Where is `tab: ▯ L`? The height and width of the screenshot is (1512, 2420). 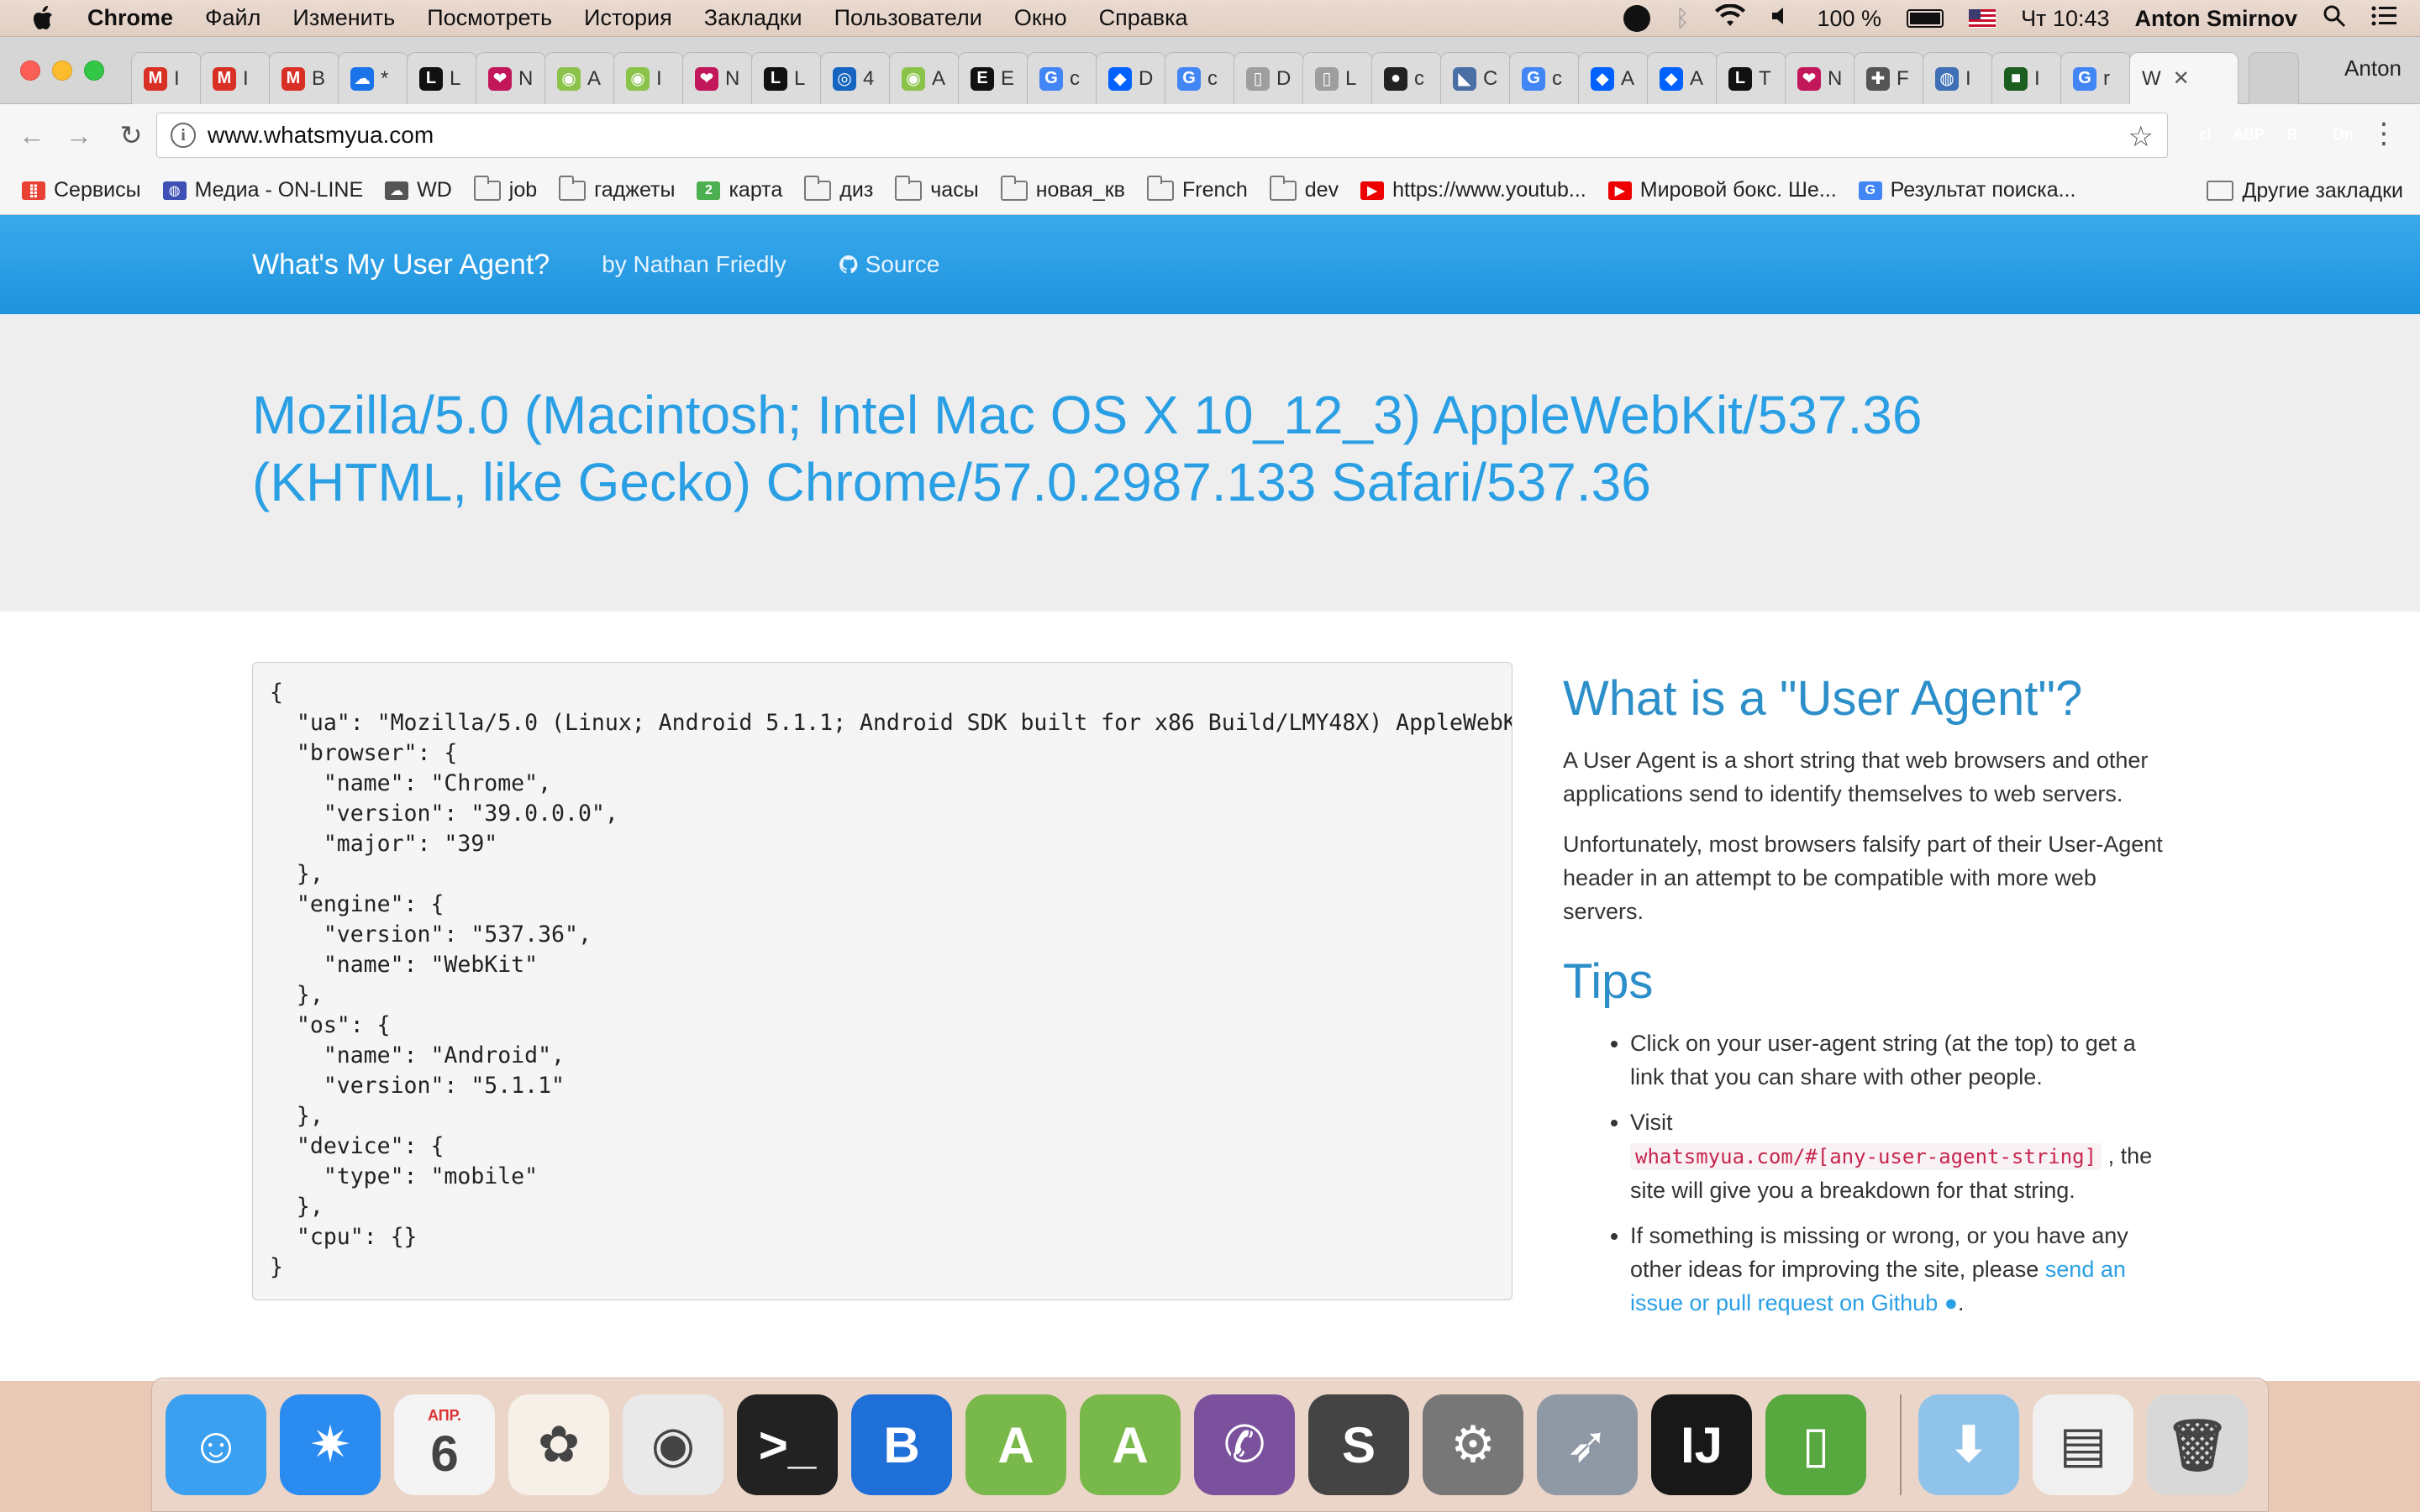
tab: ▯ L is located at coordinates (1337, 78).